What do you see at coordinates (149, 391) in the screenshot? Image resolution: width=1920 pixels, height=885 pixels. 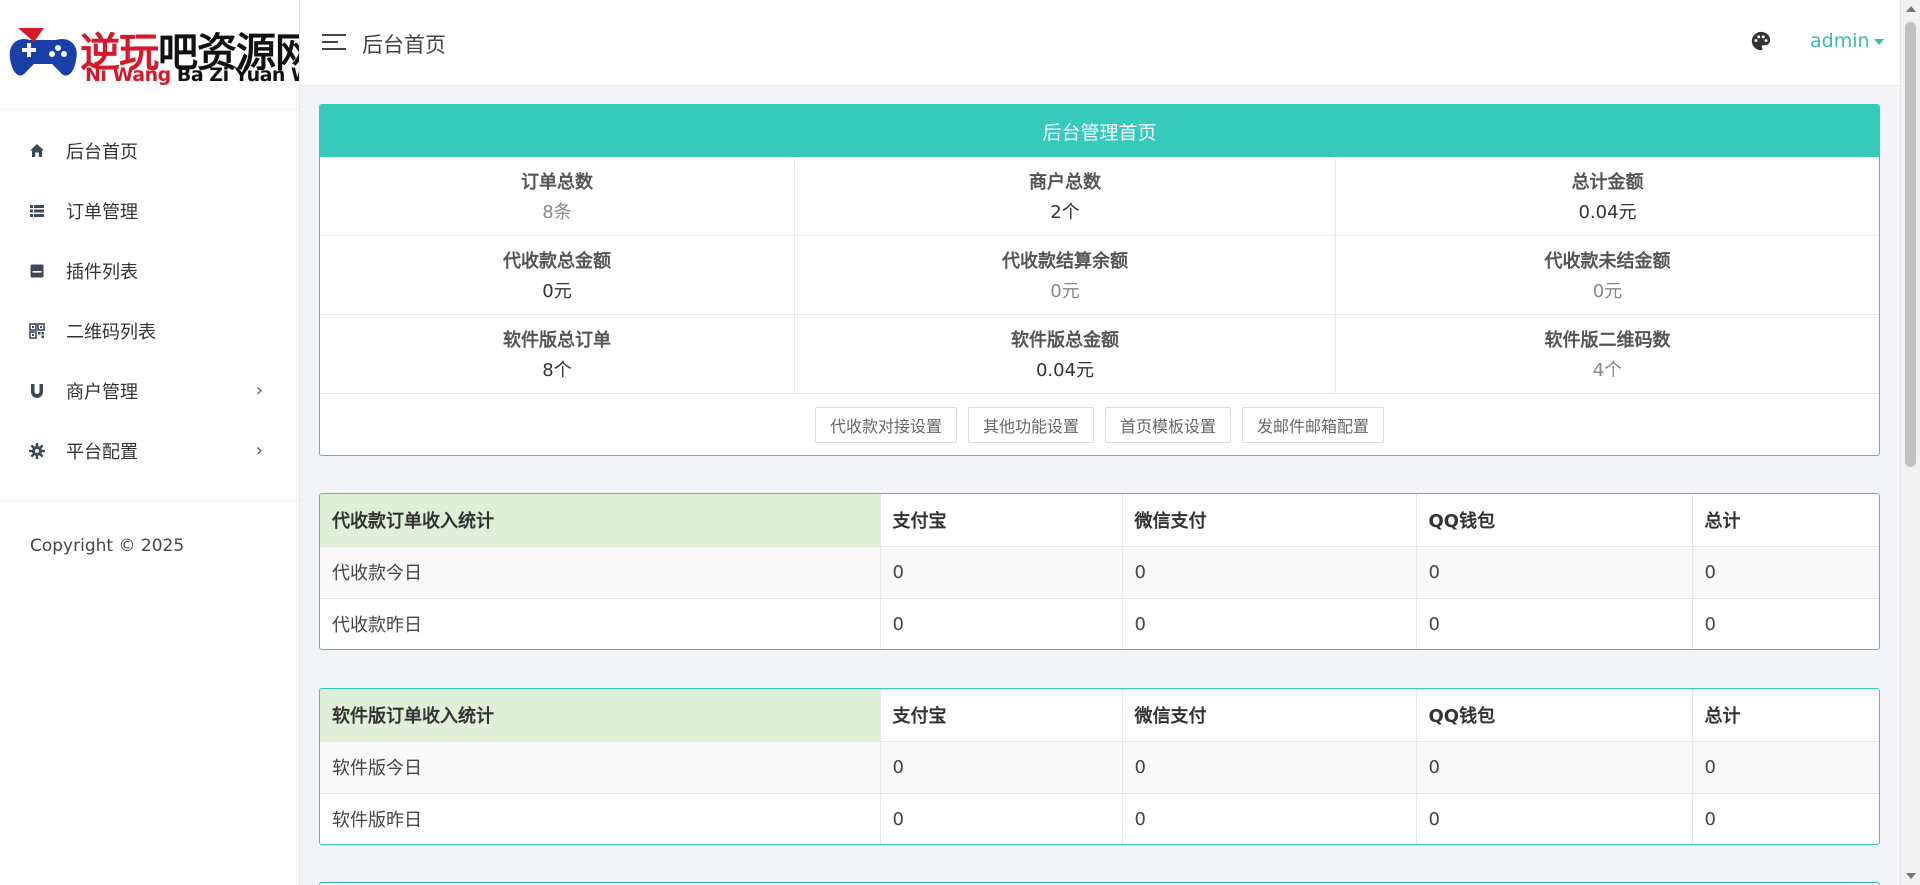 I see `sidebar-item-4: 商户管理 ›` at bounding box center [149, 391].